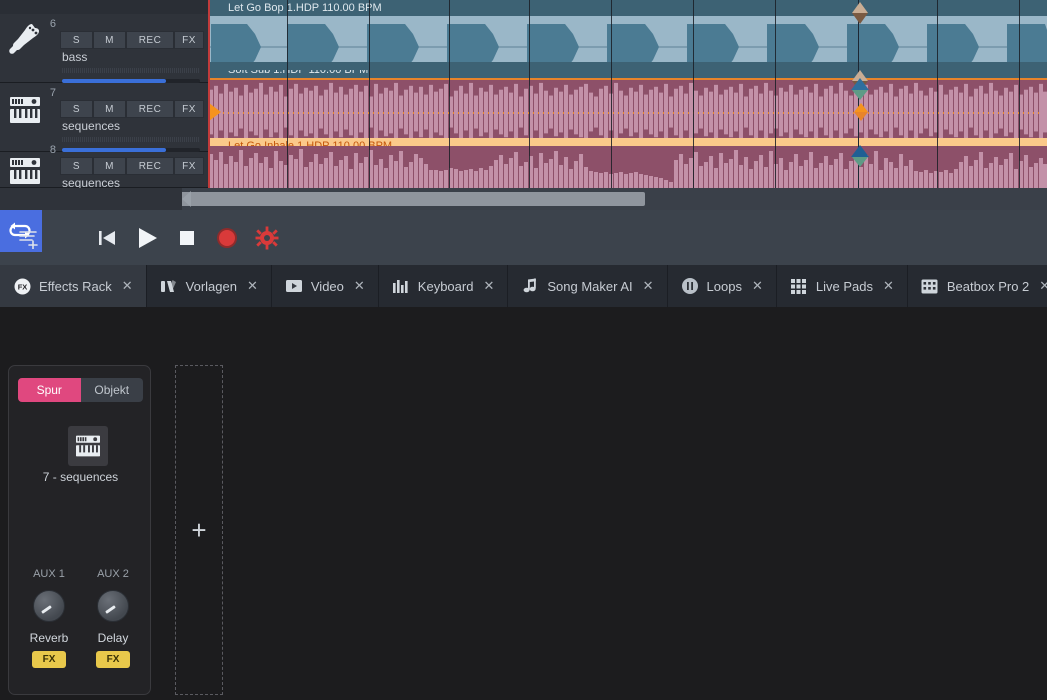 The image size is (1047, 700). I want to click on tab-label: Effects Rack, so click(75, 286).